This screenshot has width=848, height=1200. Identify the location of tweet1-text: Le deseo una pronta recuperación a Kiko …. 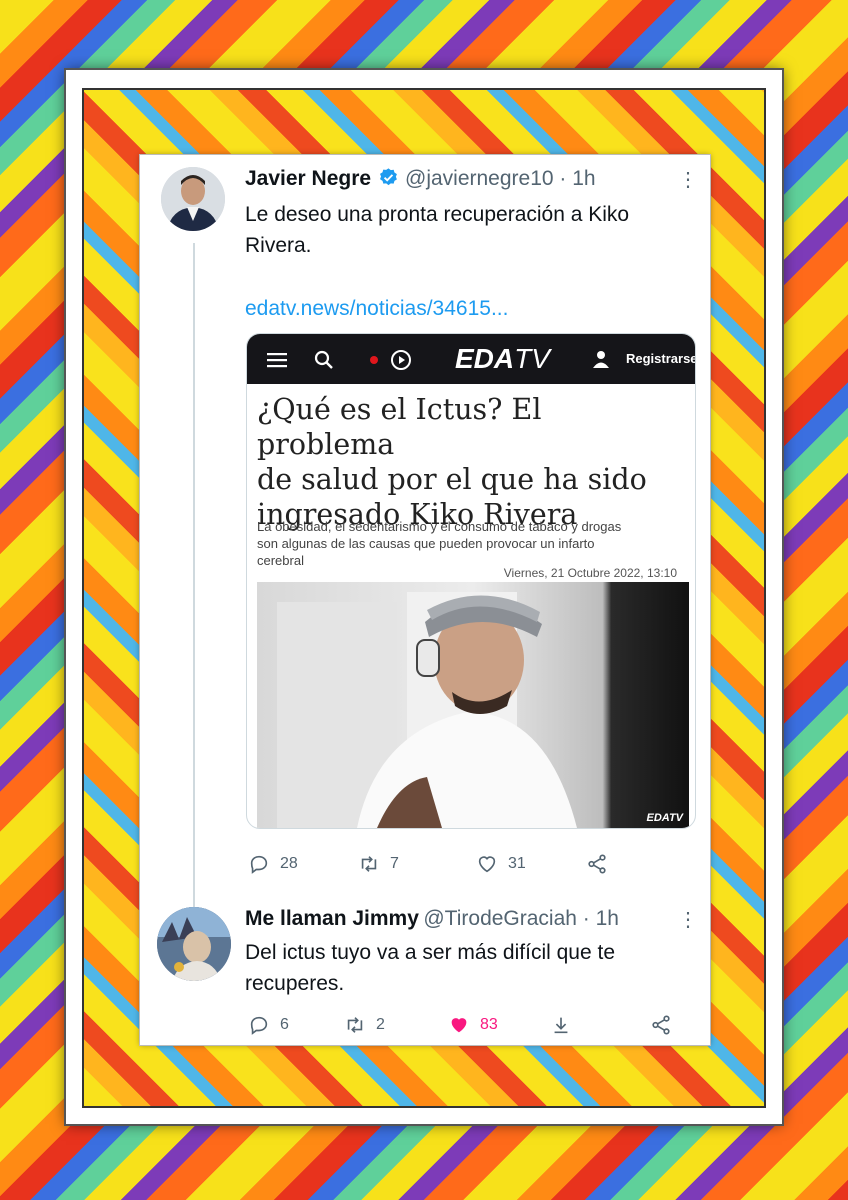
(437, 230).